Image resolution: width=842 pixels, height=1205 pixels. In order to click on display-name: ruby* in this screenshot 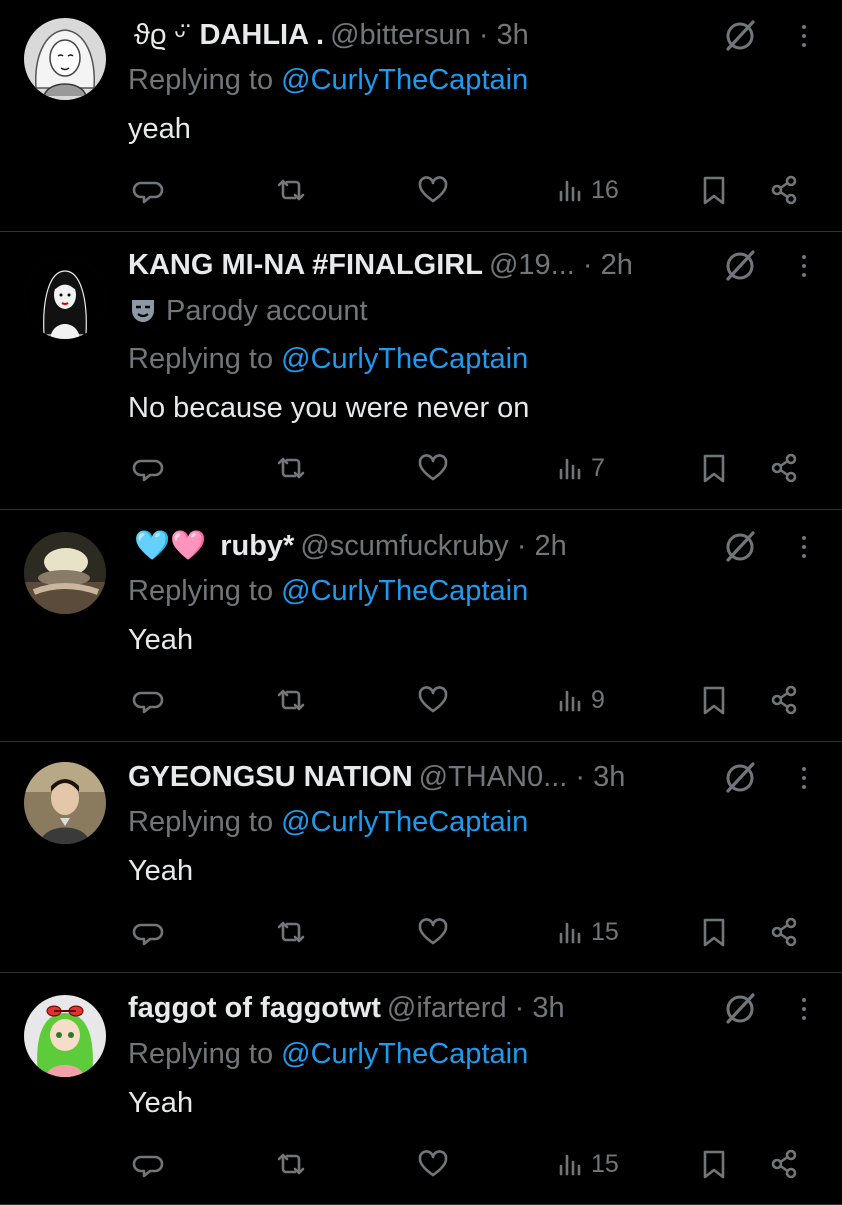, I will do `click(257, 546)`.